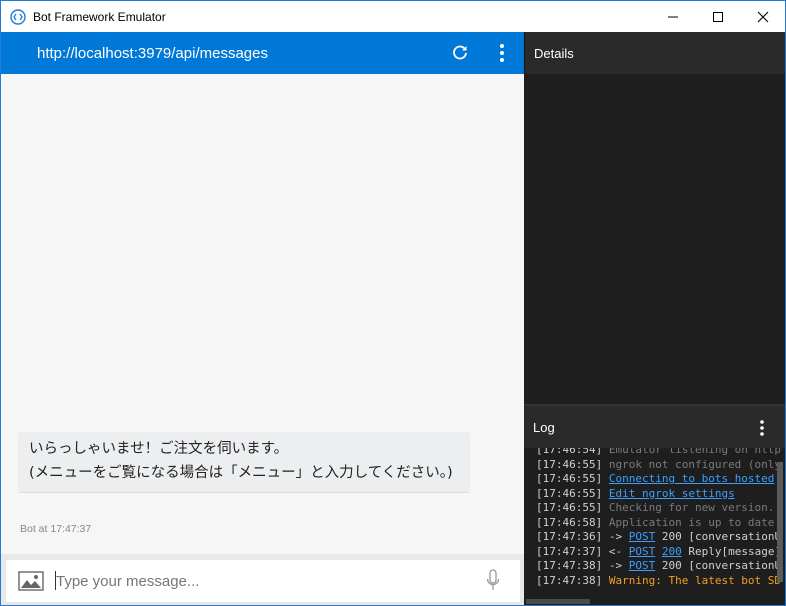  I want to click on maximize-button, so click(717, 16).